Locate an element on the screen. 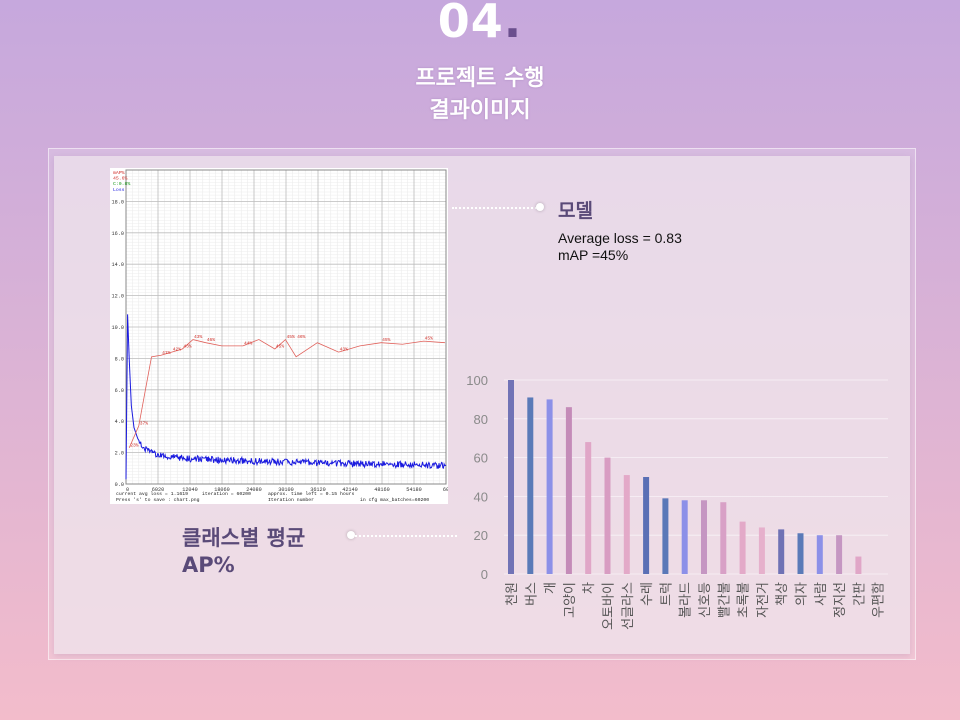 This screenshot has height=720, width=960. ap-label-line1: 클래스별 평균 is located at coordinates (244, 538).